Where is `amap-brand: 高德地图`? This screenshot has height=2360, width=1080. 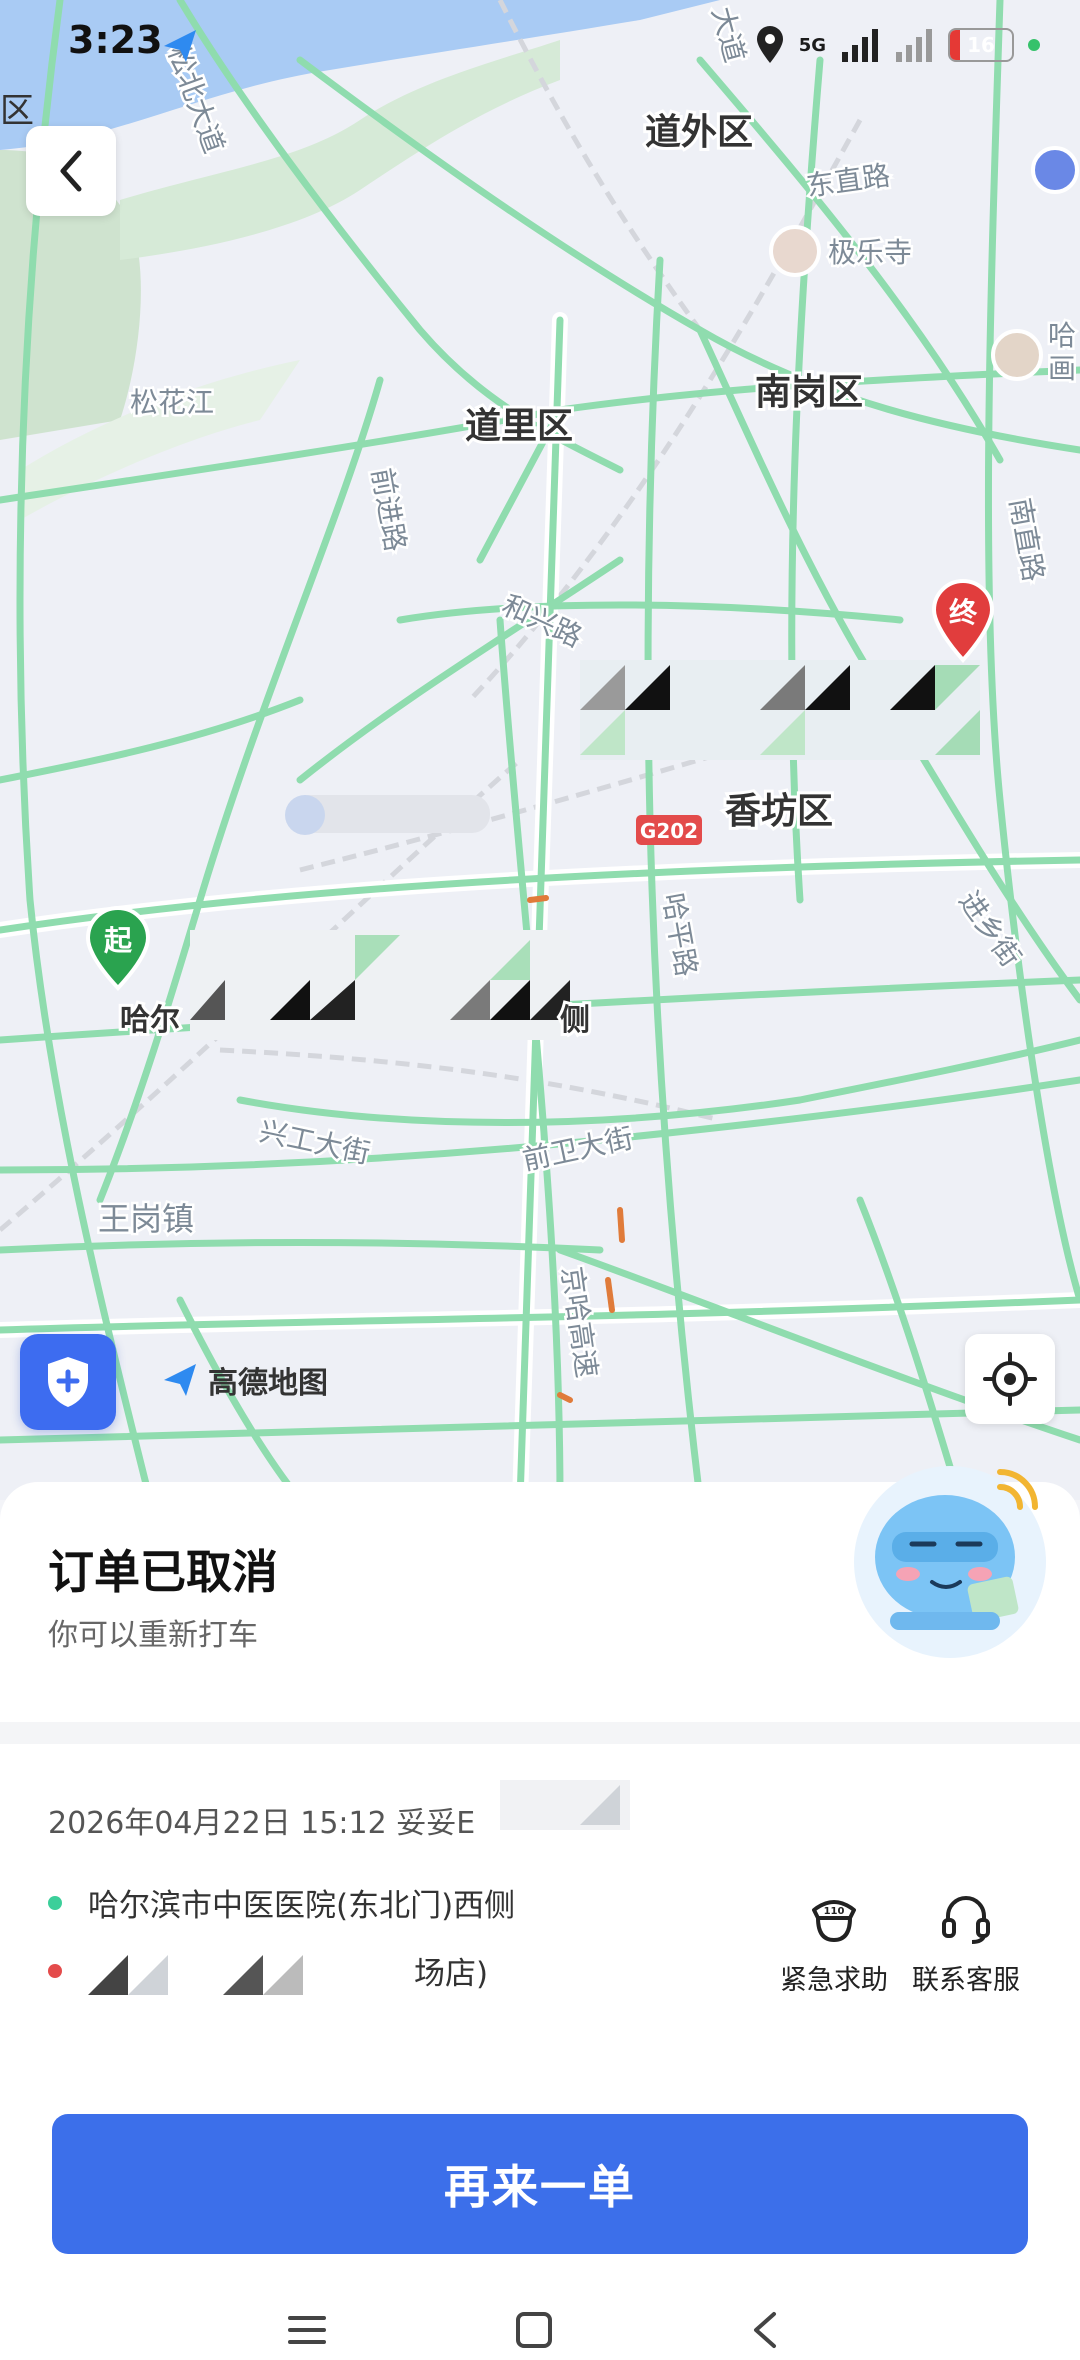 amap-brand: 高德地图 is located at coordinates (268, 1383).